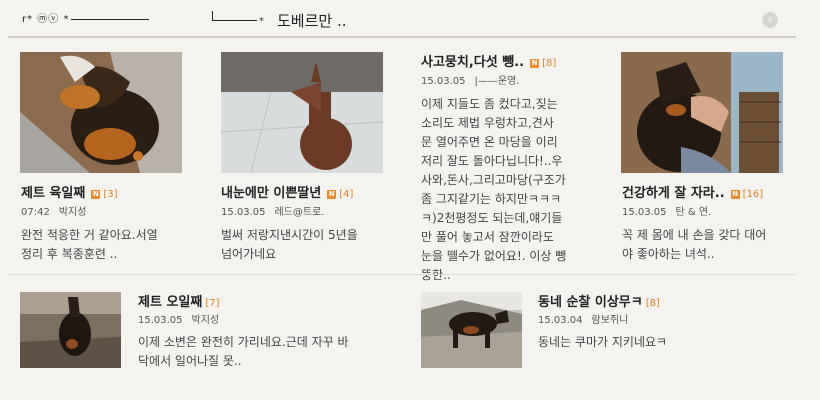 This screenshot has width=820, height=400. I want to click on post-title: 내눈에만 이쁜딸년 N [4], so click(287, 191).